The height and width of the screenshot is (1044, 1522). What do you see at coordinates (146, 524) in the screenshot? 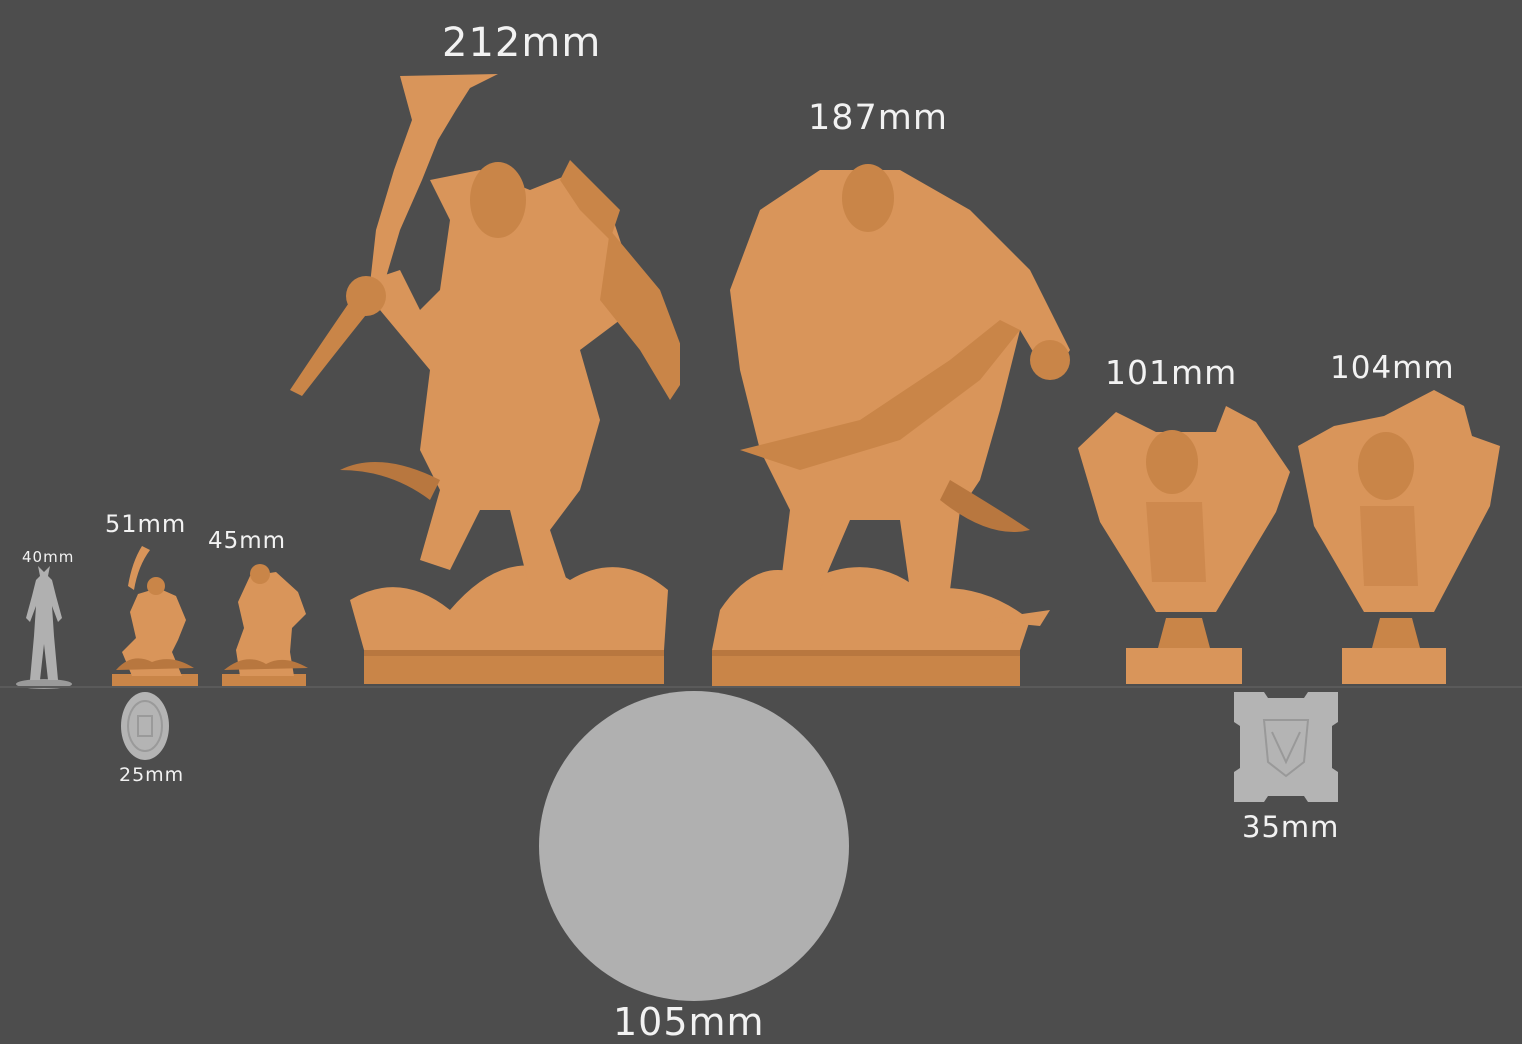
I see `size-label-51mm: 51mm` at bounding box center [146, 524].